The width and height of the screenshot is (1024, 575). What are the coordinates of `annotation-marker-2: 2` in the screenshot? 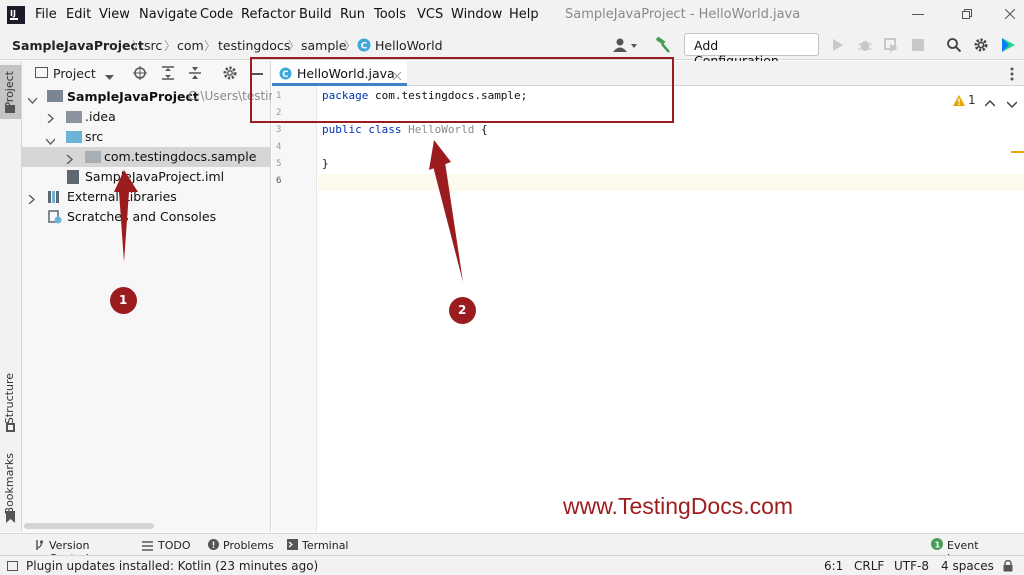 It's located at (462, 310).